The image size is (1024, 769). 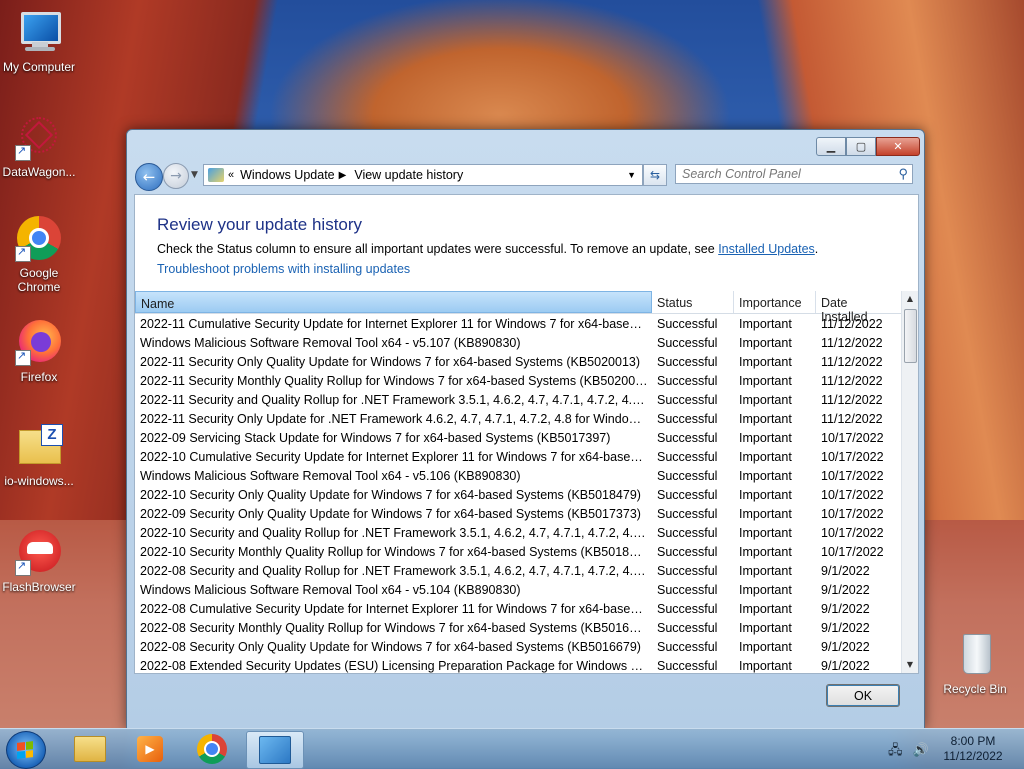 I want to click on volume-icon: 🔊, so click(x=921, y=750).